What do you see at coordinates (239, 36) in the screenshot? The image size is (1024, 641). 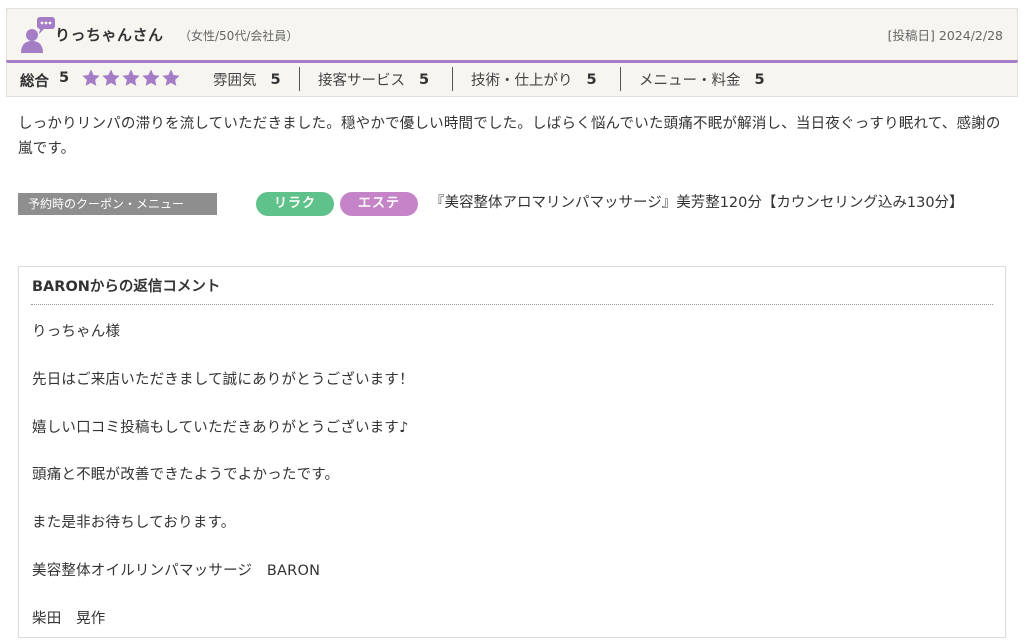 I see `reviewer-meta: （女性/50代/会社員）` at bounding box center [239, 36].